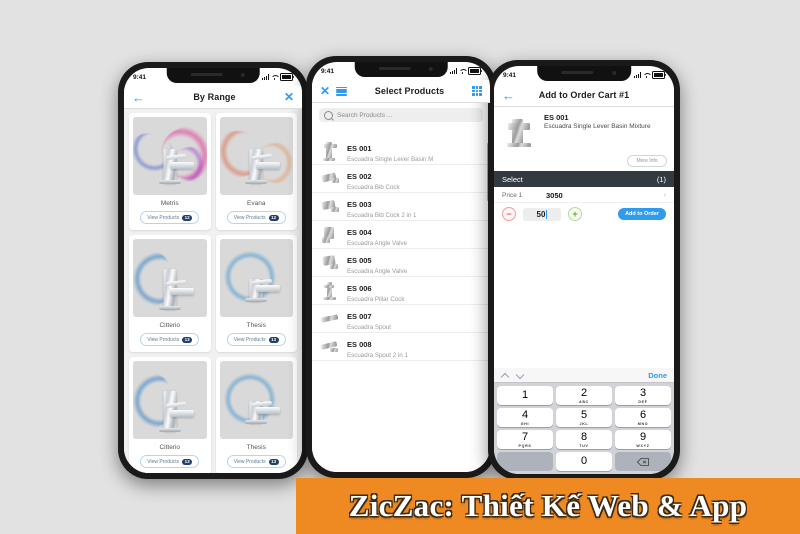 This screenshot has width=800, height=534. I want to click on list-item: ES 004 Escuadra Angle Valve, so click(401, 235).